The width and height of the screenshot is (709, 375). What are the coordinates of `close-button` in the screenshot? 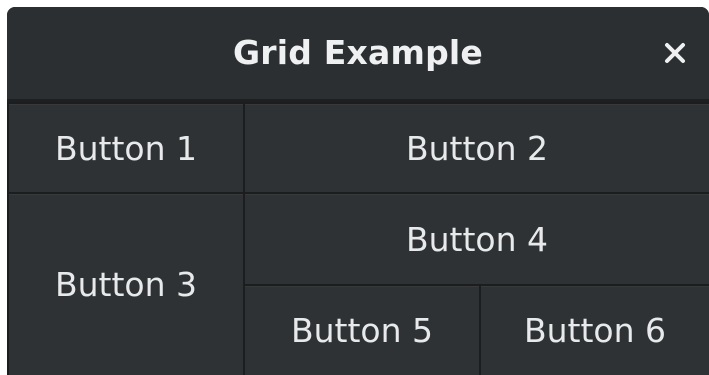 It's located at (675, 53).